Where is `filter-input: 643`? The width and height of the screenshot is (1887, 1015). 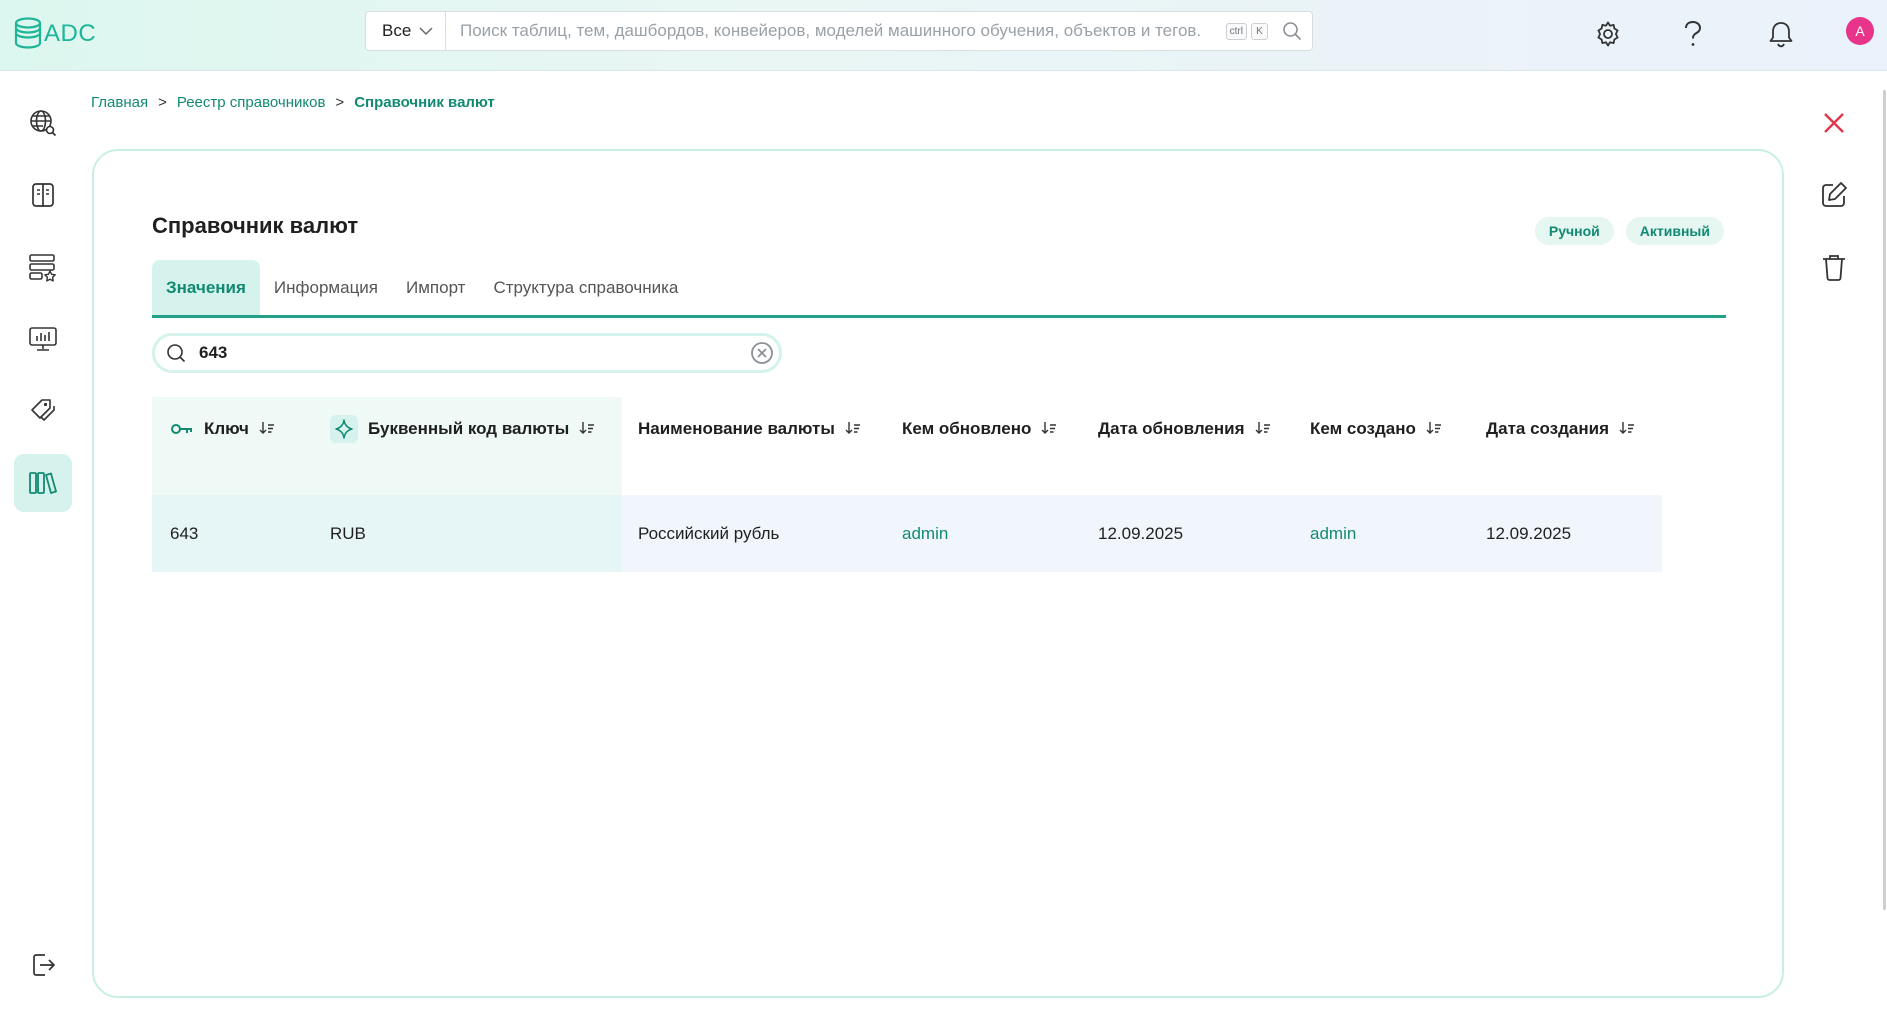
filter-input: 643 is located at coordinates (470, 353).